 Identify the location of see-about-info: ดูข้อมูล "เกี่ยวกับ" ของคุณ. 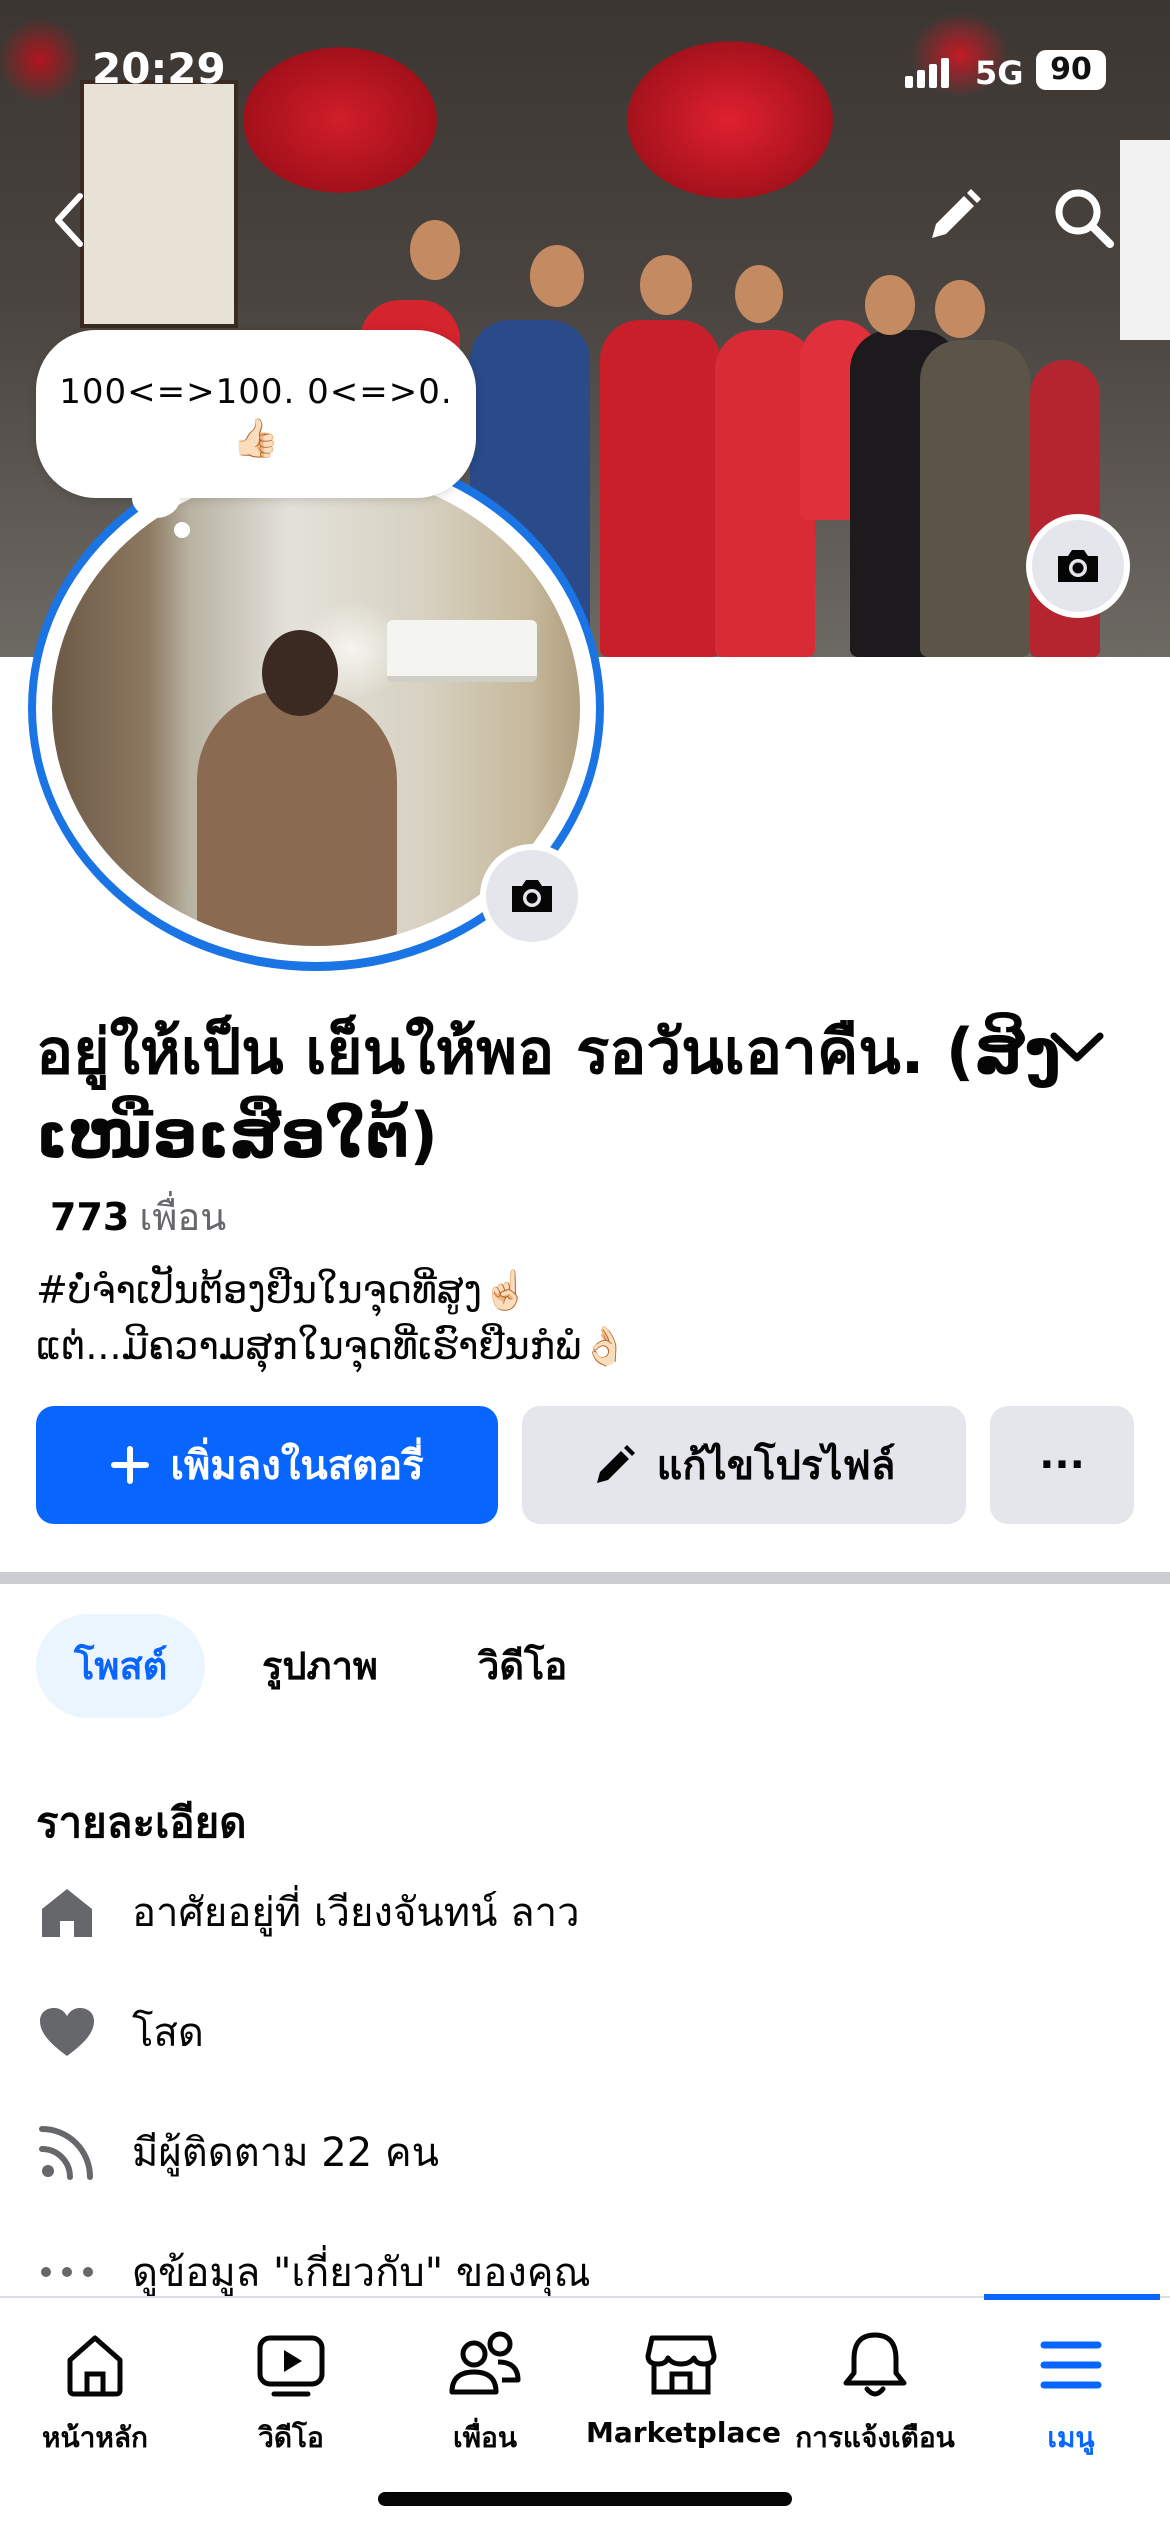
(313, 2272).